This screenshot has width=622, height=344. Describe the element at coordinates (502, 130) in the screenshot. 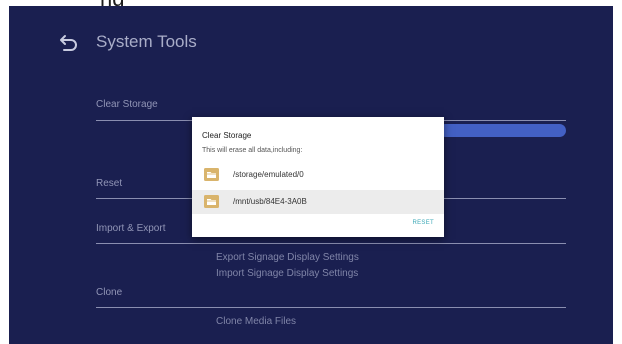

I see `focus-highlight-bar` at that location.